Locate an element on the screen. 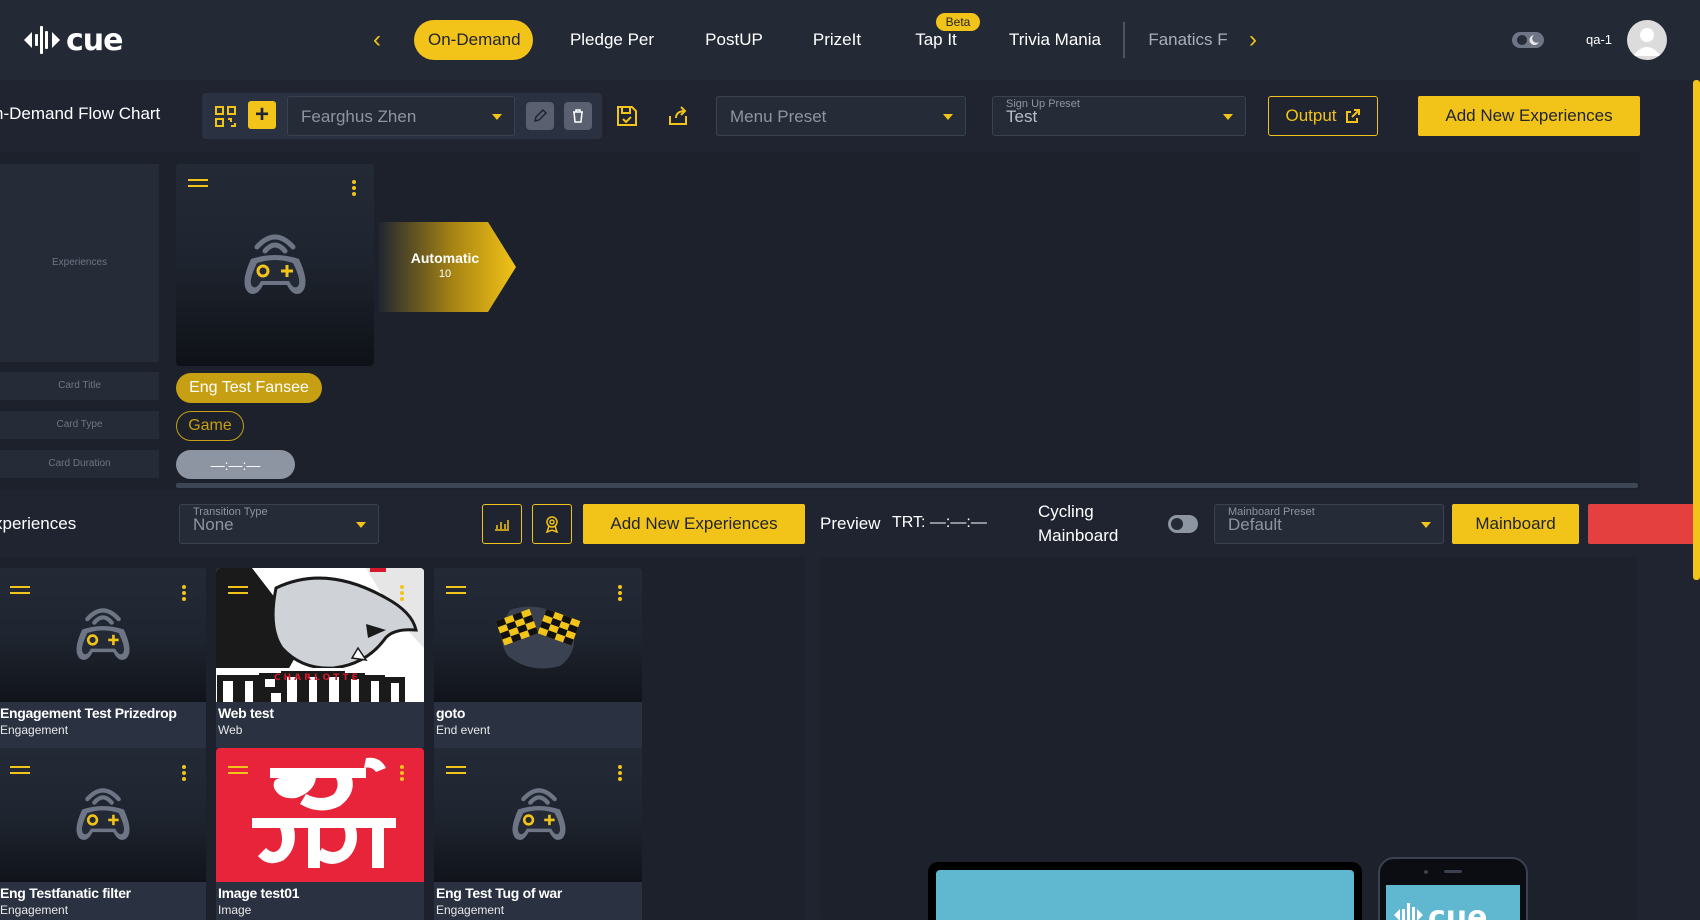  phone-notch is located at coordinates (1443, 872).